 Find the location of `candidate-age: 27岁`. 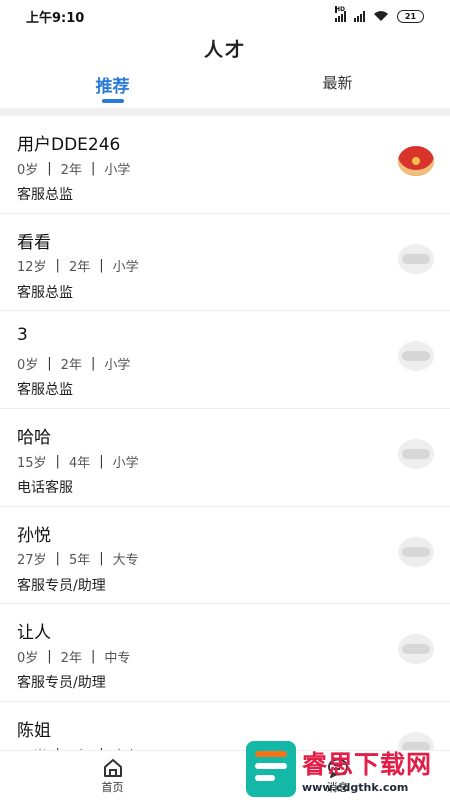

candidate-age: 27岁 is located at coordinates (32, 561).